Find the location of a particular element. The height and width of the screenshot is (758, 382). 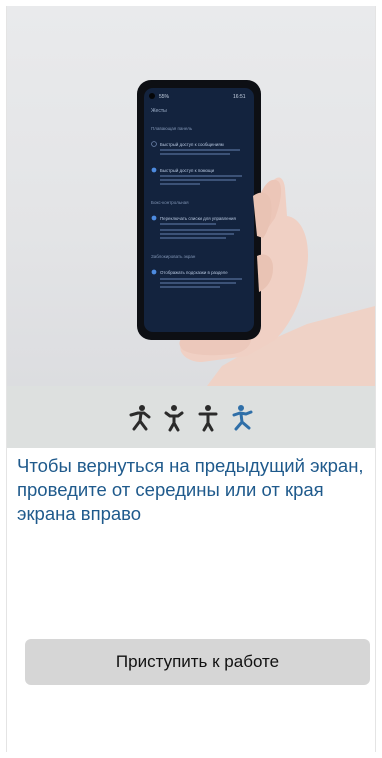

phone-option-1: Быстрый доступ к сообщениям is located at coordinates (192, 144).